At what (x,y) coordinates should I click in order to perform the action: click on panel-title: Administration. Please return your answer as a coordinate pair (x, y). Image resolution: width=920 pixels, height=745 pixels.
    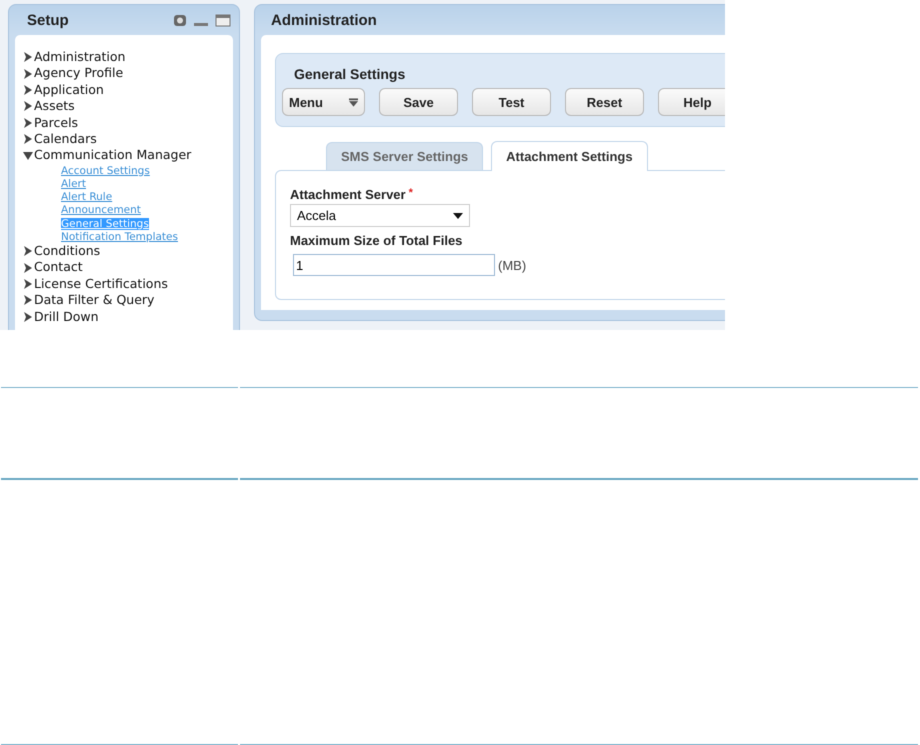
    Looking at the image, I should click on (324, 20).